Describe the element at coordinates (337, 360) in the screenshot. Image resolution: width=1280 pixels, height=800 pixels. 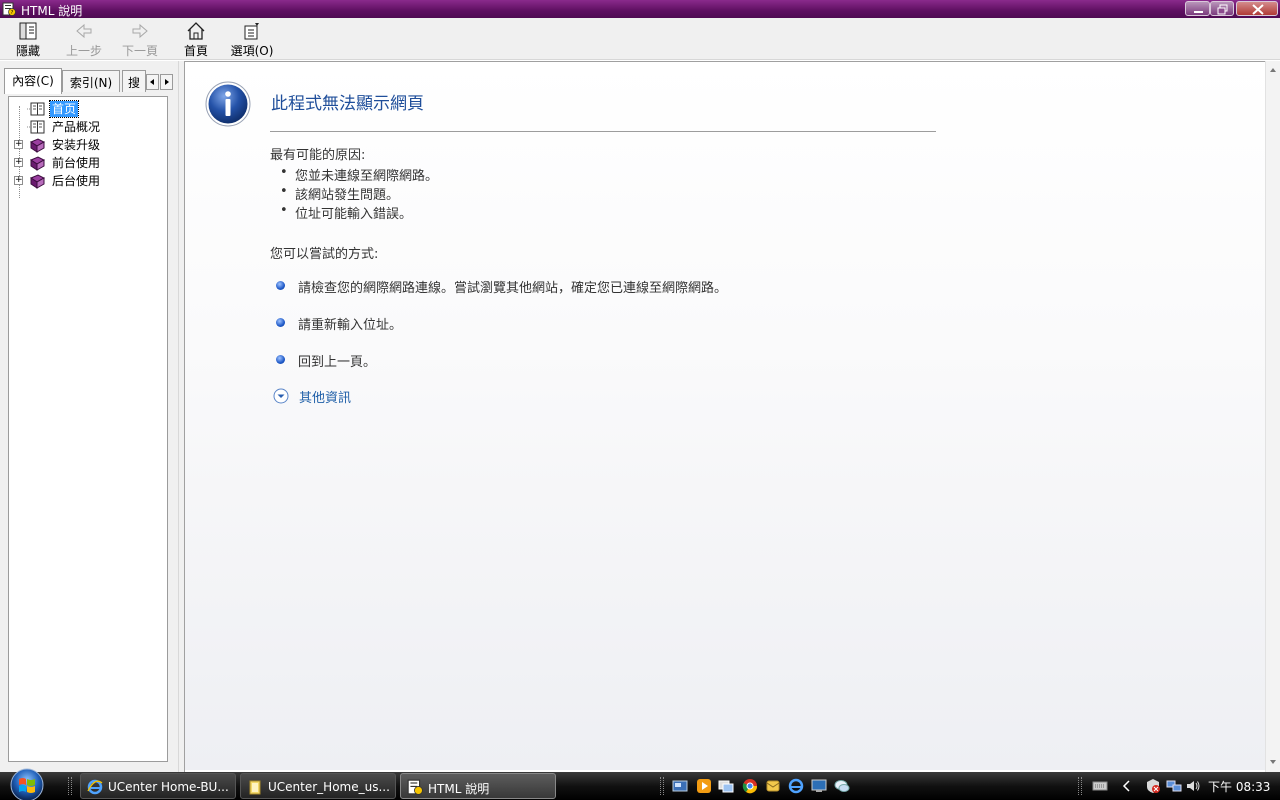
I see `try-item: 回到上一頁。` at that location.